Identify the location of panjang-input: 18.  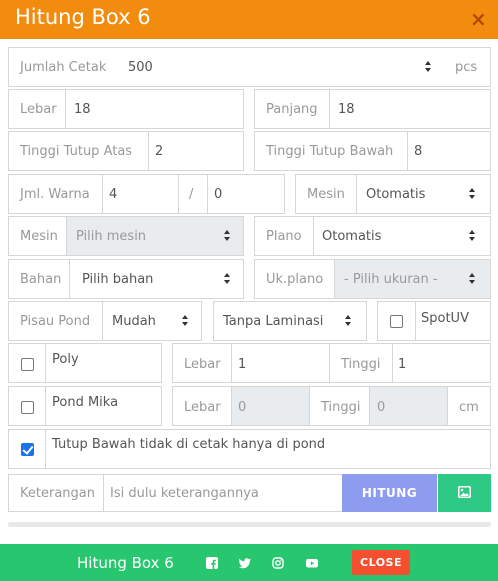
(346, 109).